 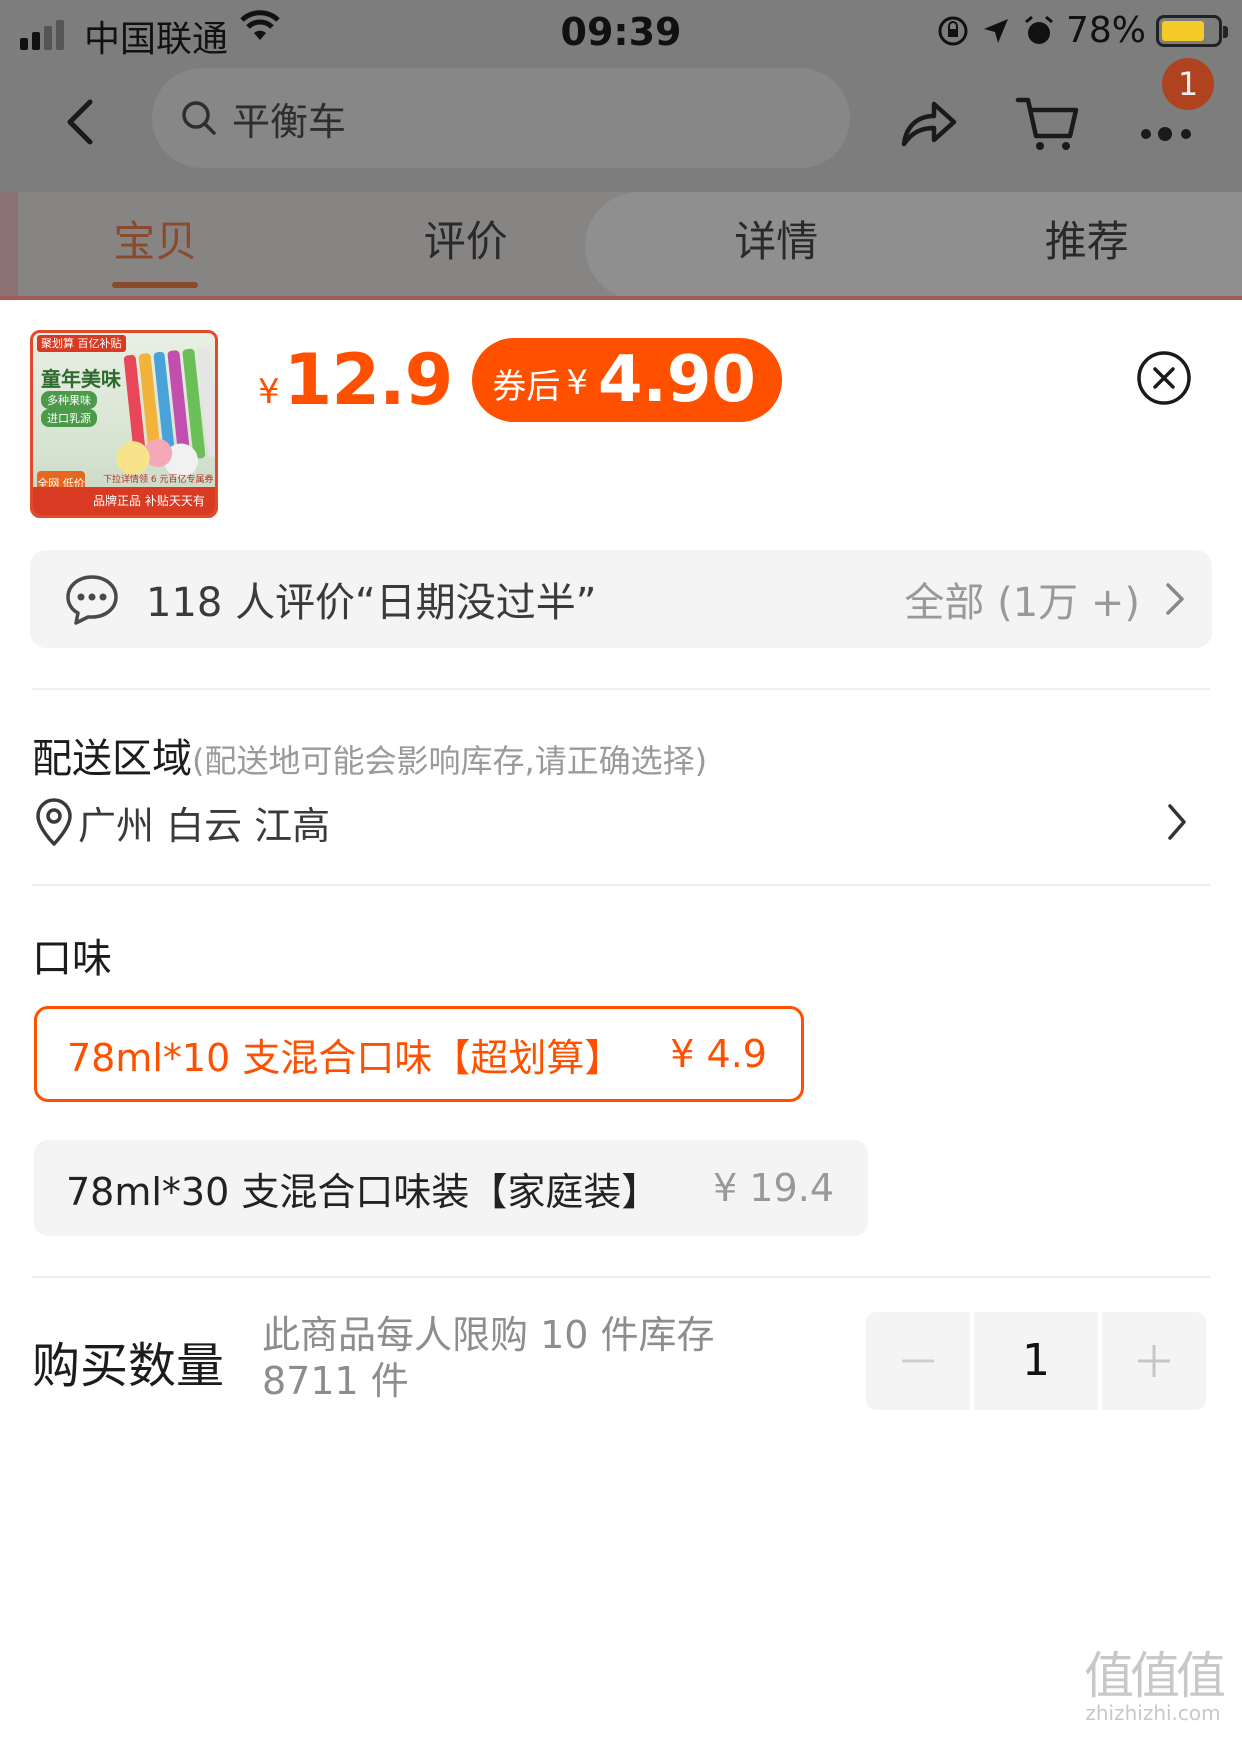 What do you see at coordinates (289, 118) in the screenshot?
I see `search-input: 平衡车` at bounding box center [289, 118].